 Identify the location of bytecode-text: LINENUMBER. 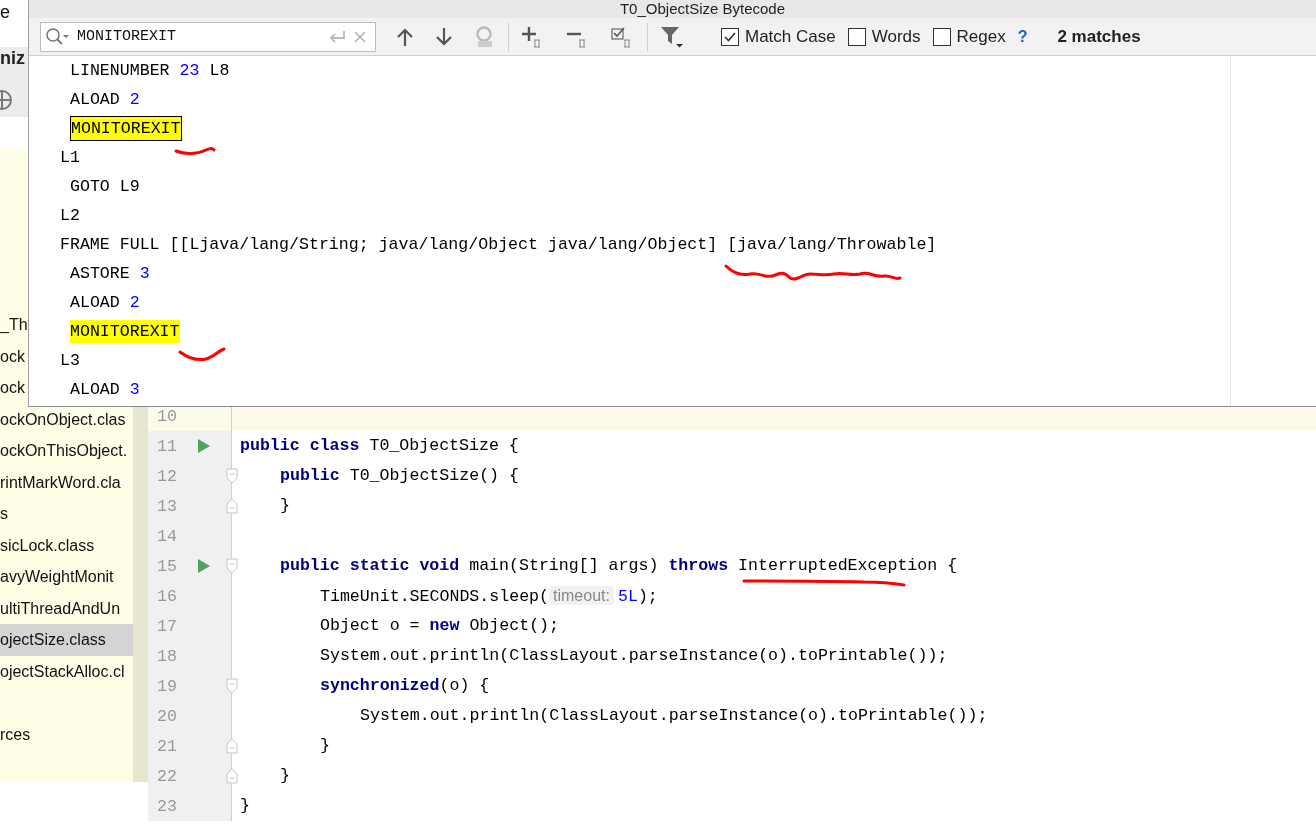
(120, 70).